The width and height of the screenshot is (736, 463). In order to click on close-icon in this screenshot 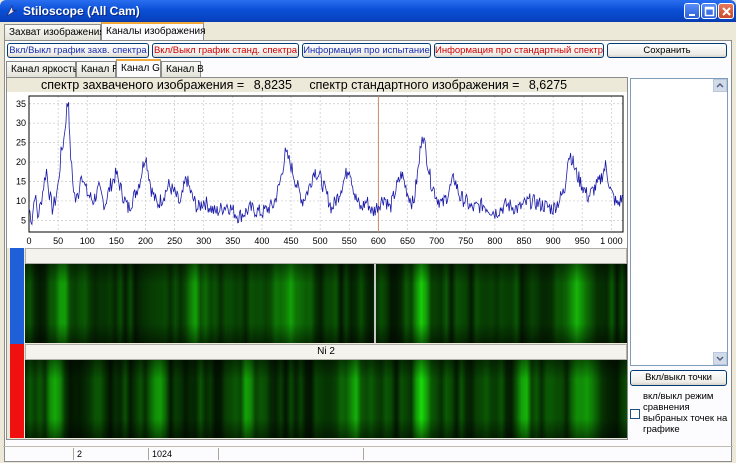, I will do `click(726, 11)`.